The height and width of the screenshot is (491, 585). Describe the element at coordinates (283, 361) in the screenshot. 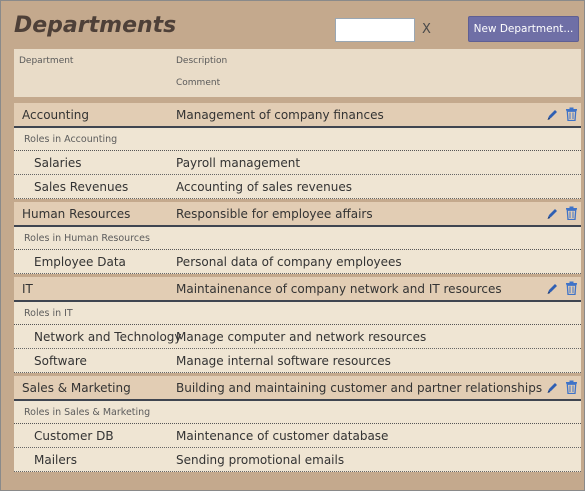

I see `role-description: Manage internal software resources` at that location.